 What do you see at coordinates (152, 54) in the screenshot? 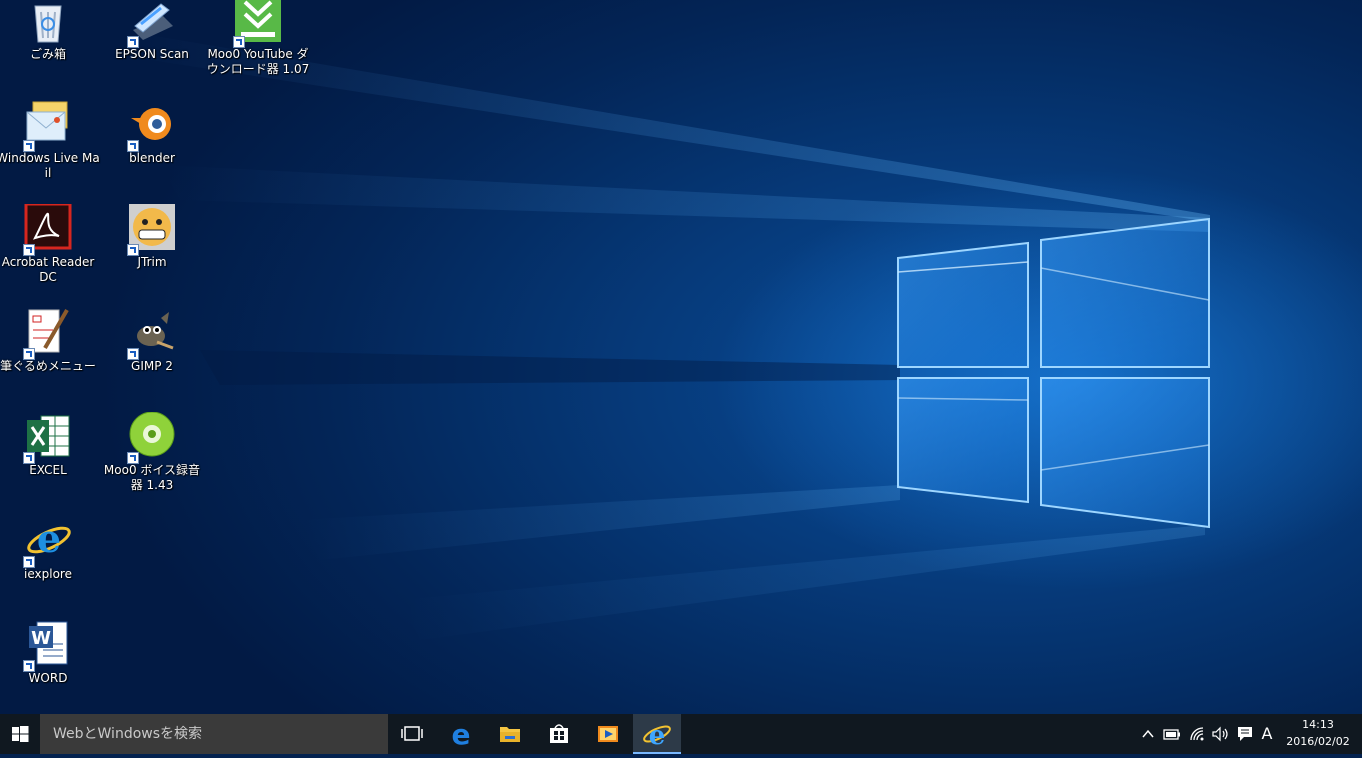
I see `desktop-icon-label: EPSON Scan` at bounding box center [152, 54].